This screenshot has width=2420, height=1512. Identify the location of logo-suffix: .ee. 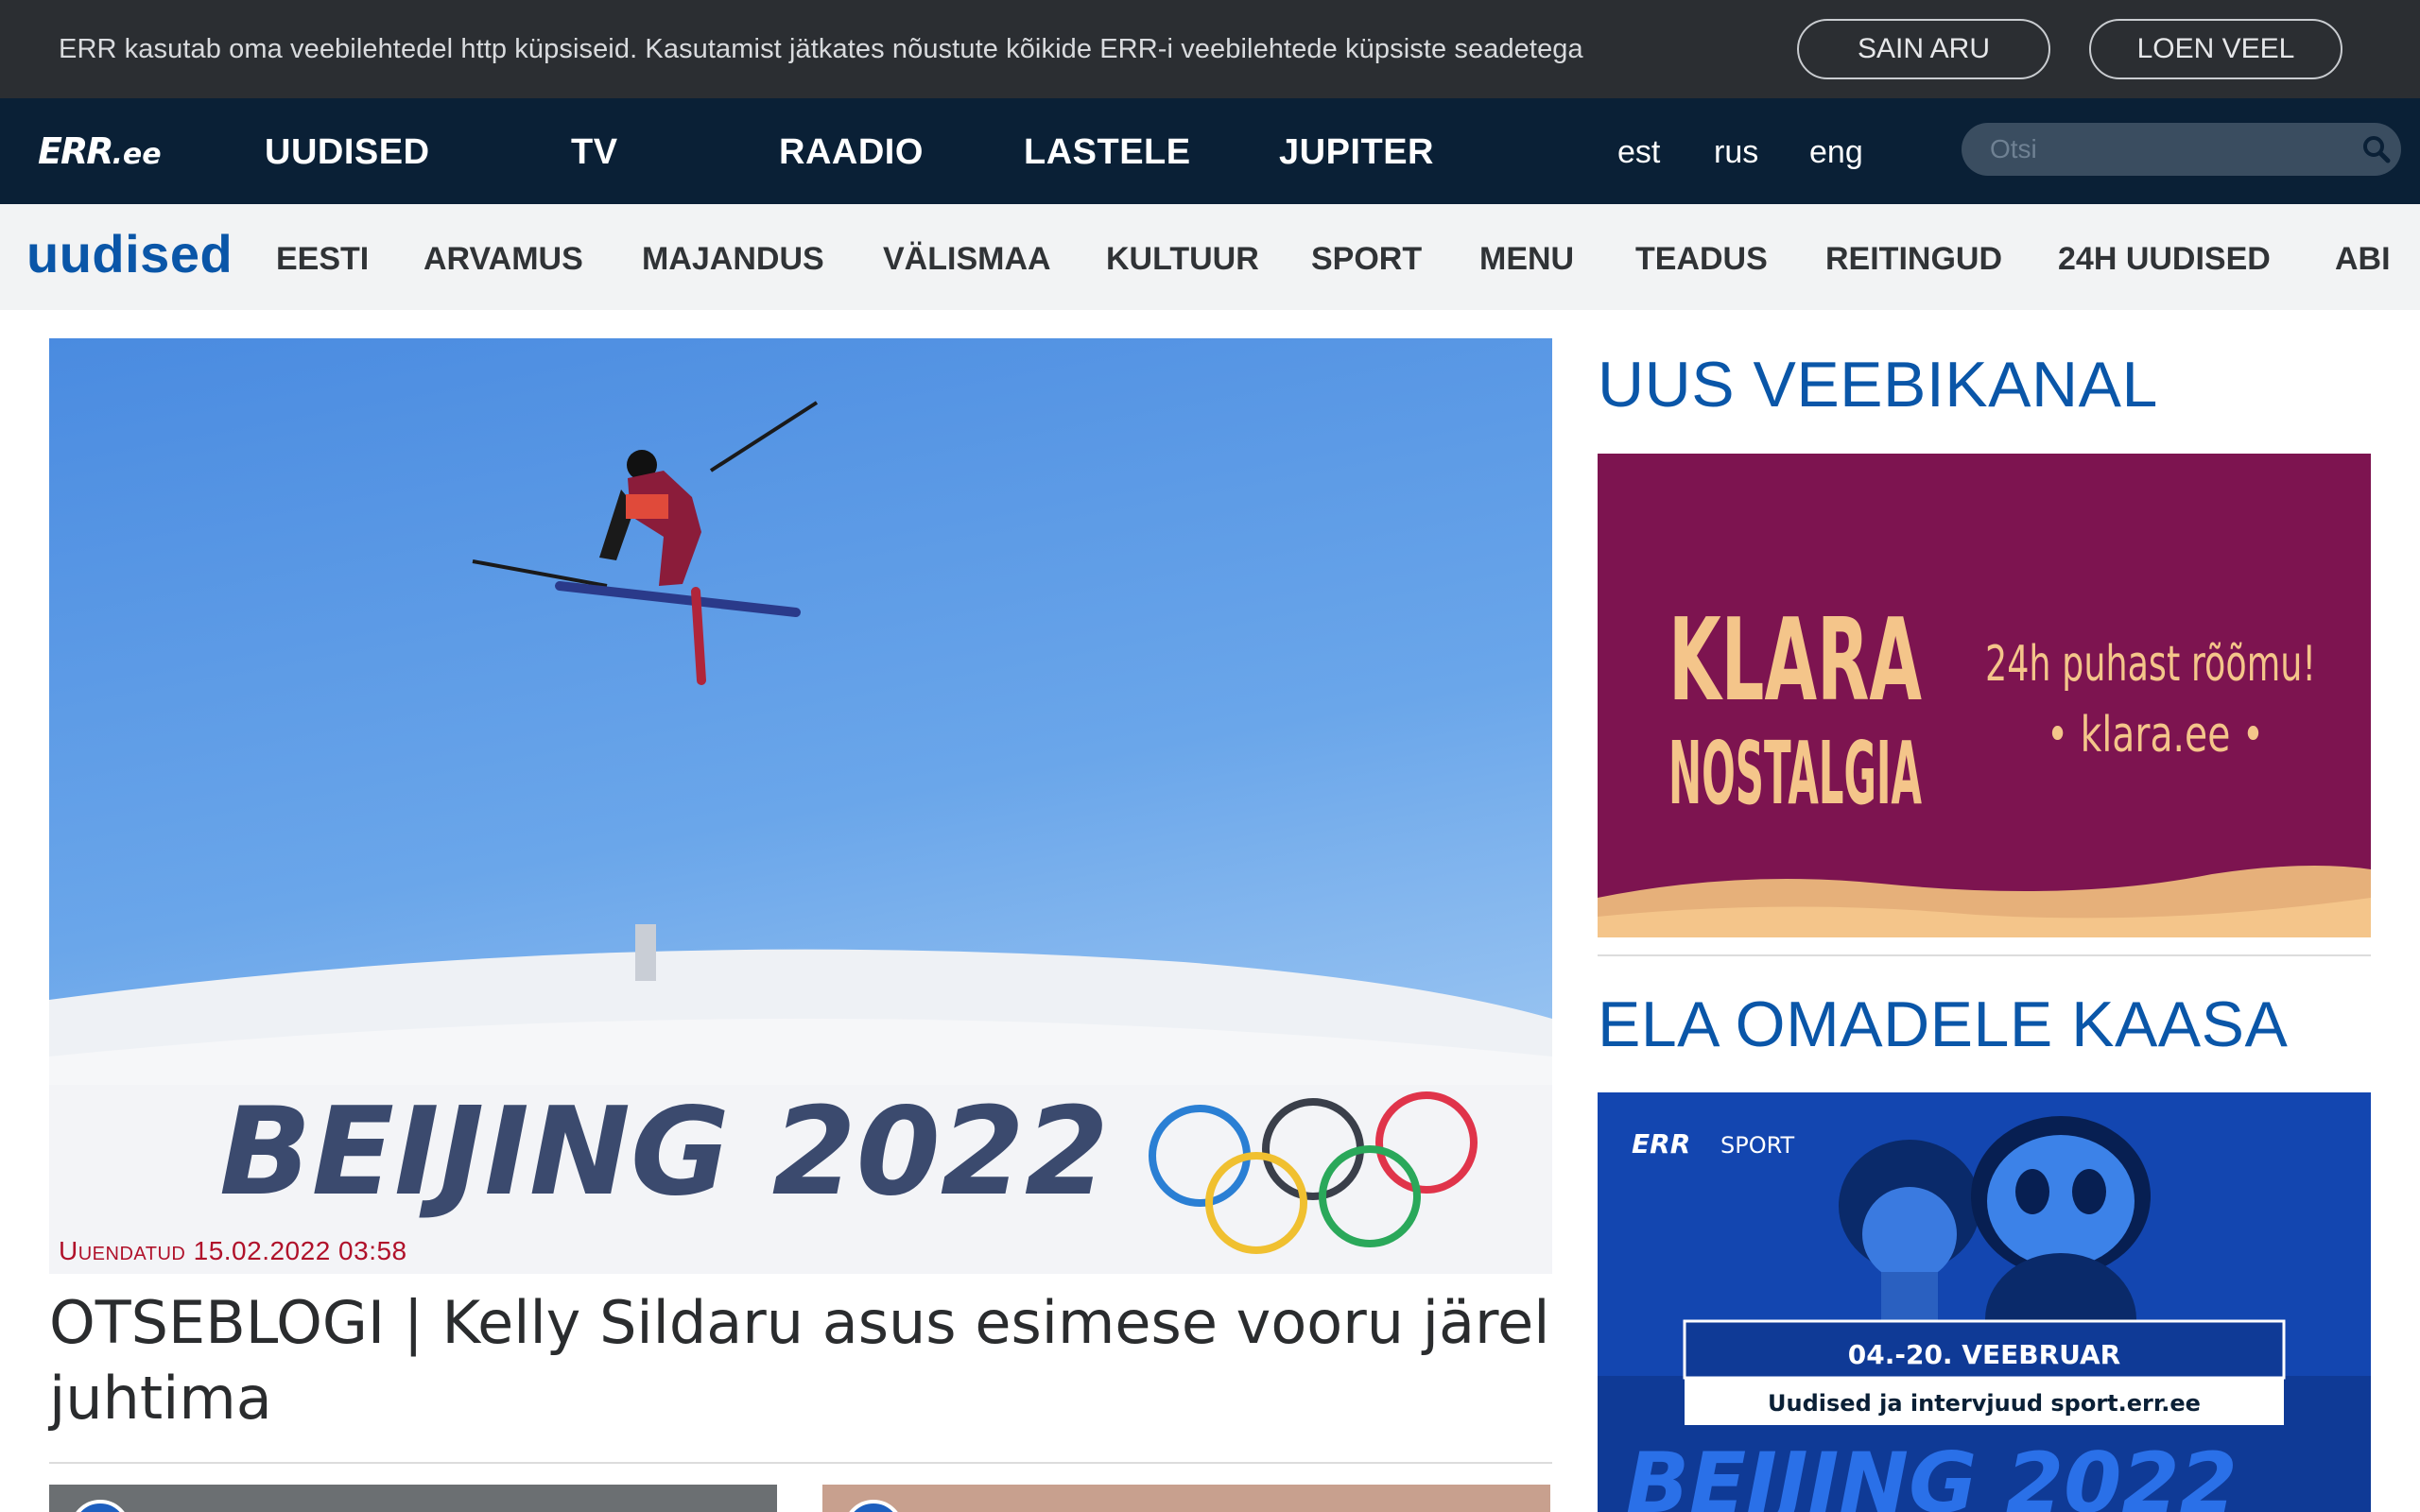
(137, 154).